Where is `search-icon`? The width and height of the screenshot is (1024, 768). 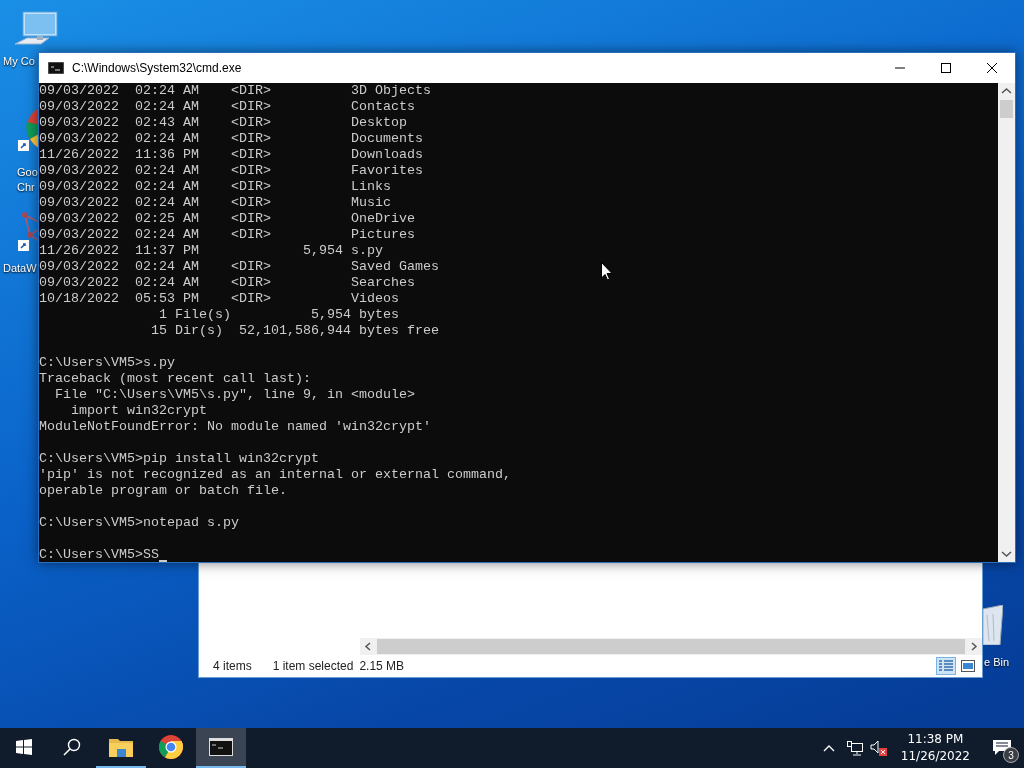
search-icon is located at coordinates (72, 747).